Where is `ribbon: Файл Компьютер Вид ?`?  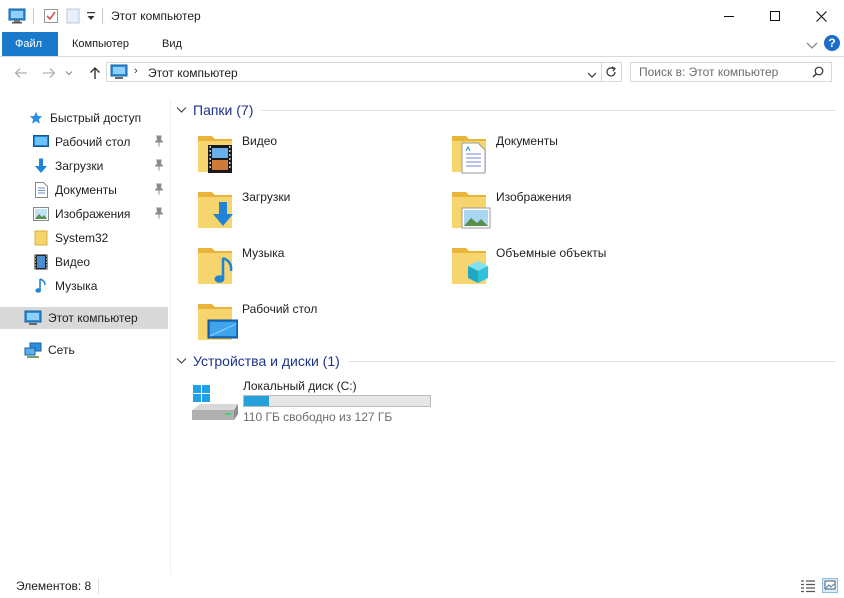
ribbon: Файл Компьютер Вид ? is located at coordinates (422, 44).